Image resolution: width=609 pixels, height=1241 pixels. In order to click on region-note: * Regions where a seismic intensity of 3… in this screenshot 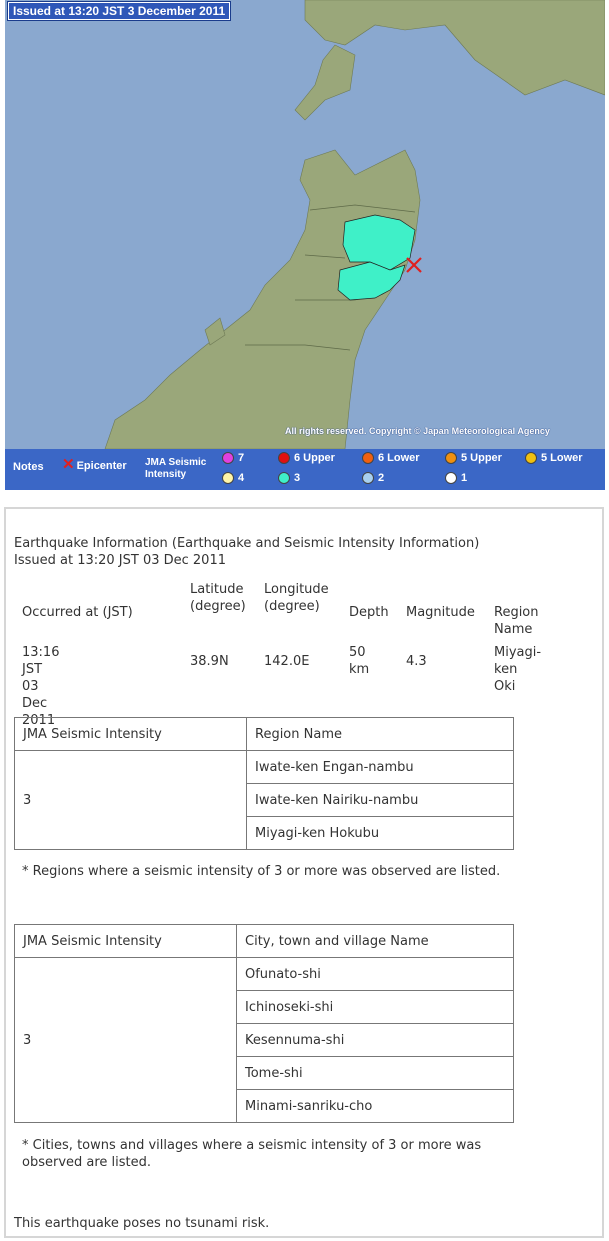, I will do `click(261, 871)`.